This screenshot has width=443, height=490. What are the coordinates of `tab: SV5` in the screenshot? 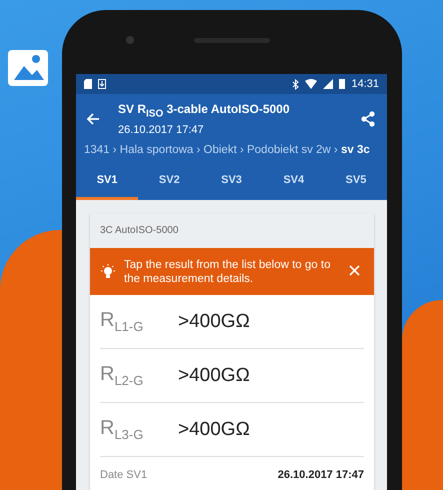 It's located at (355, 181).